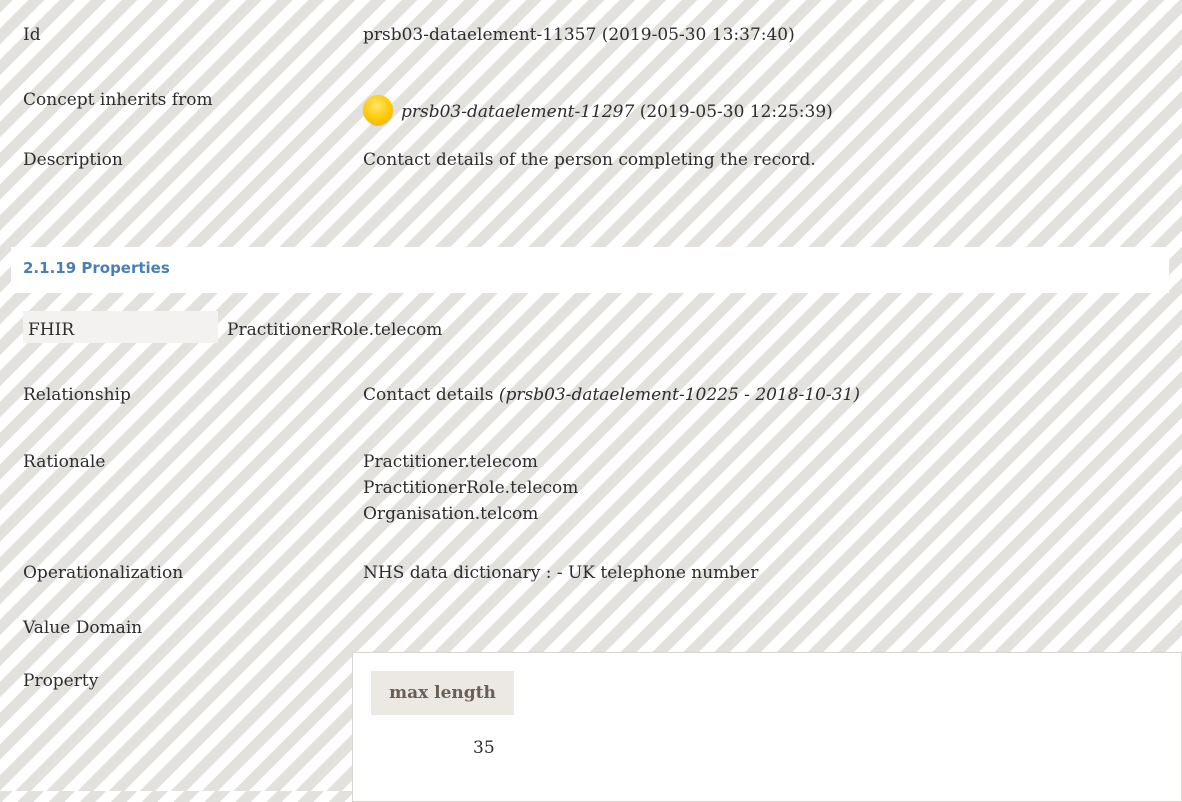 Image resolution: width=1182 pixels, height=802 pixels. Describe the element at coordinates (64, 462) in the screenshot. I see `rationale-label: Rationale` at that location.